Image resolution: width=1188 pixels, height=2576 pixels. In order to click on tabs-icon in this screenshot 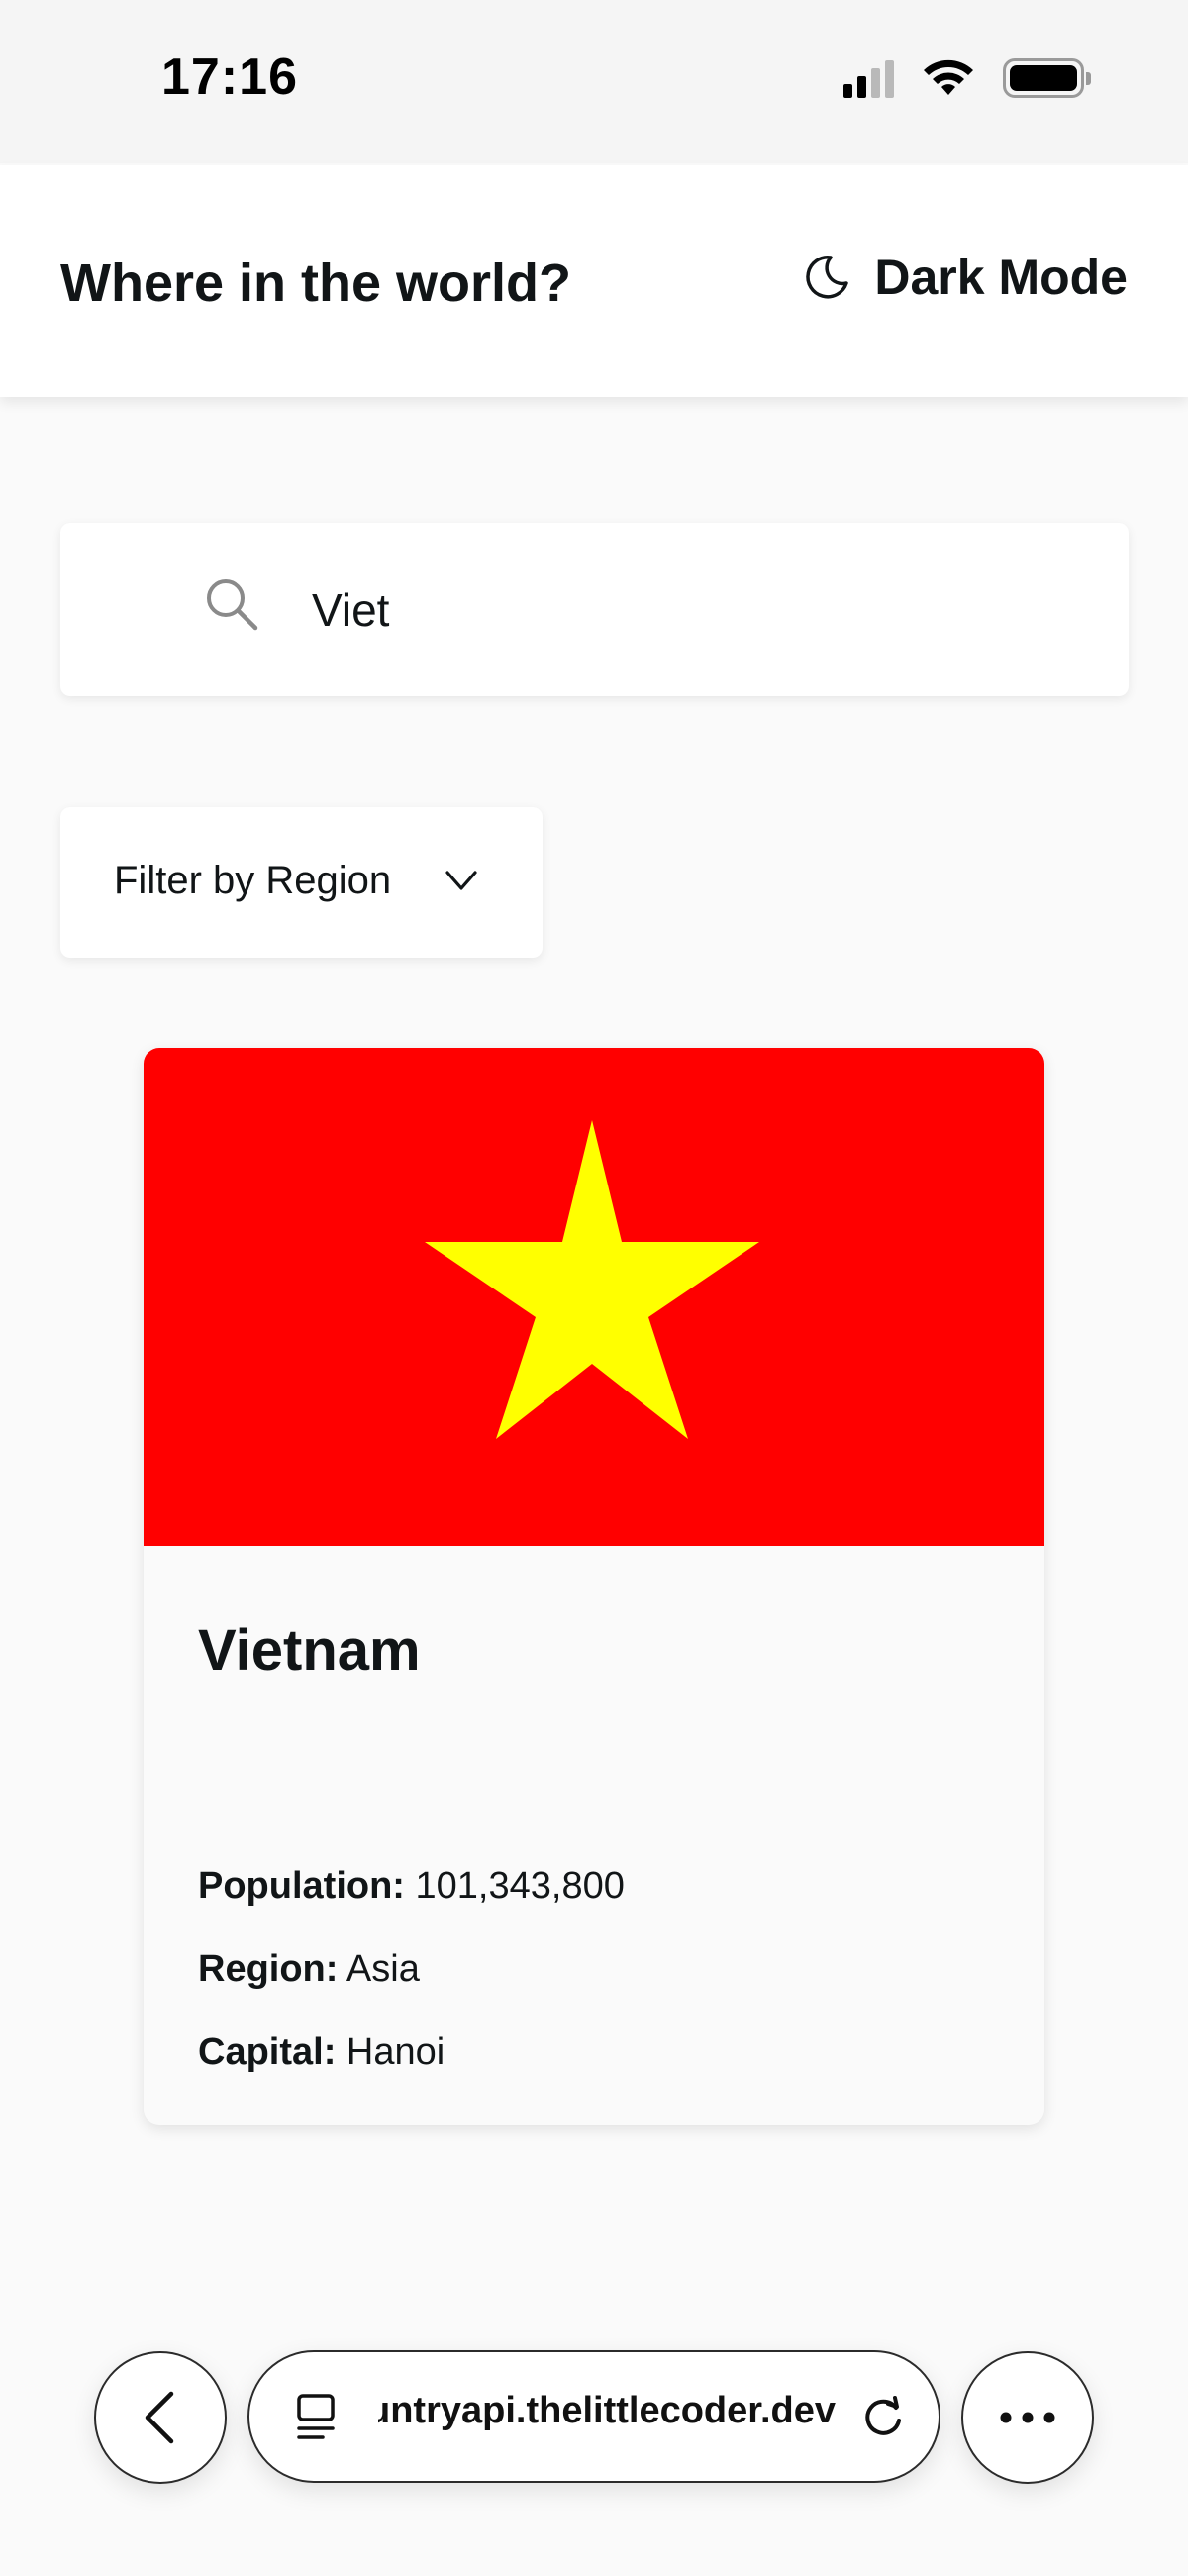, I will do `click(316, 2416)`.